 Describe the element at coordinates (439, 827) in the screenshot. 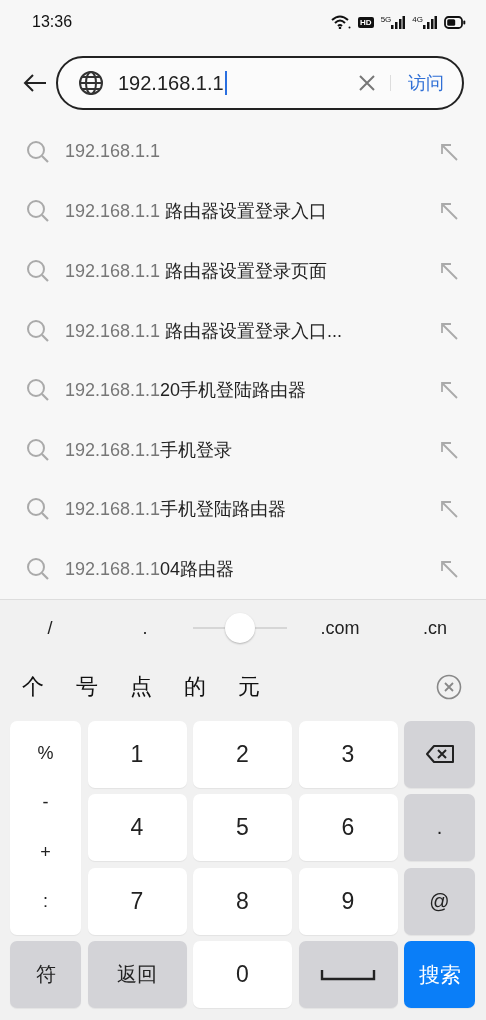

I see `function-key: .` at that location.